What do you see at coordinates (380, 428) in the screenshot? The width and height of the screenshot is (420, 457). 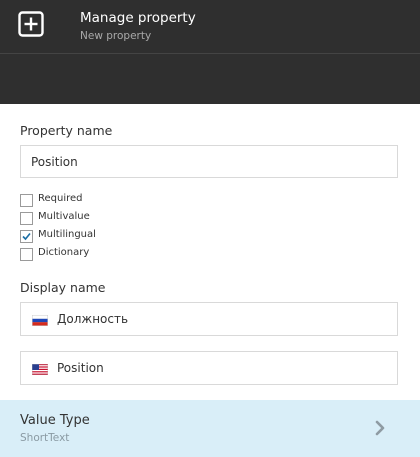 I see `chevron-right-icon` at bounding box center [380, 428].